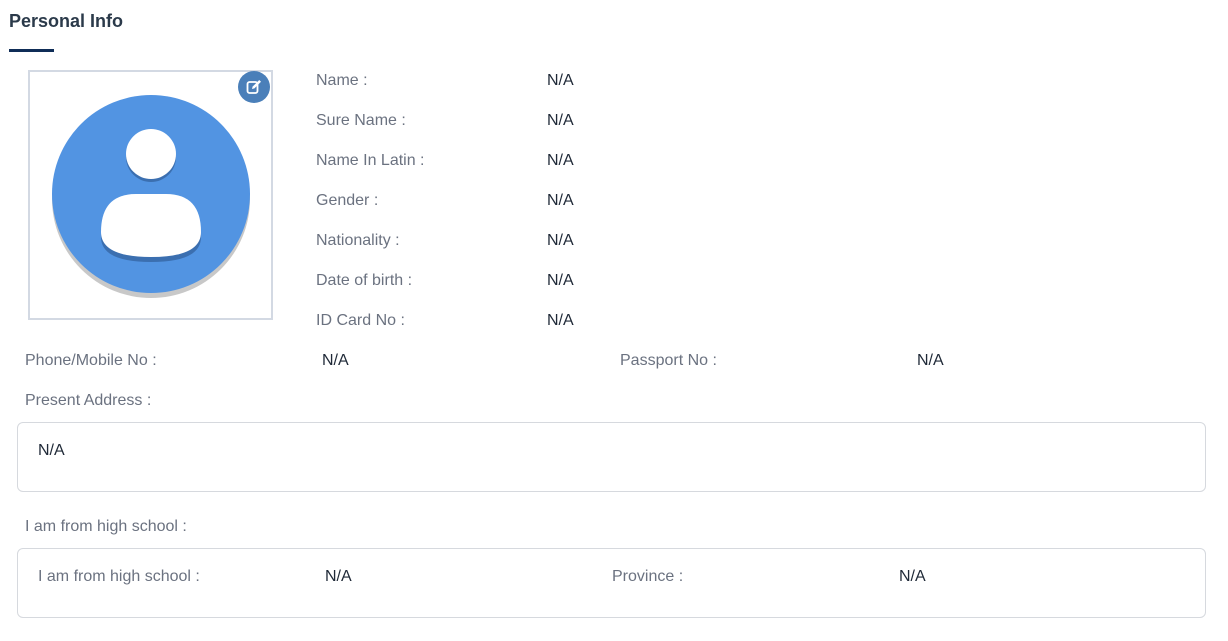 This screenshot has height=641, width=1228. What do you see at coordinates (364, 280) in the screenshot?
I see `date-of-birth-label: Date of birth :` at bounding box center [364, 280].